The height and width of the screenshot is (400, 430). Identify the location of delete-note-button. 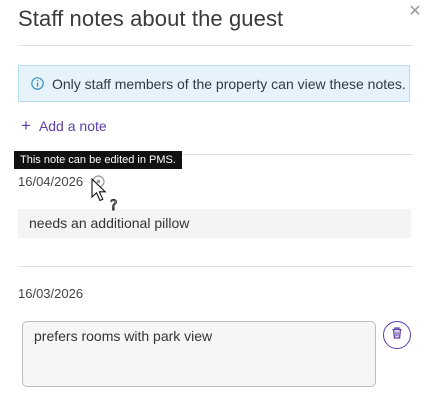
(397, 335).